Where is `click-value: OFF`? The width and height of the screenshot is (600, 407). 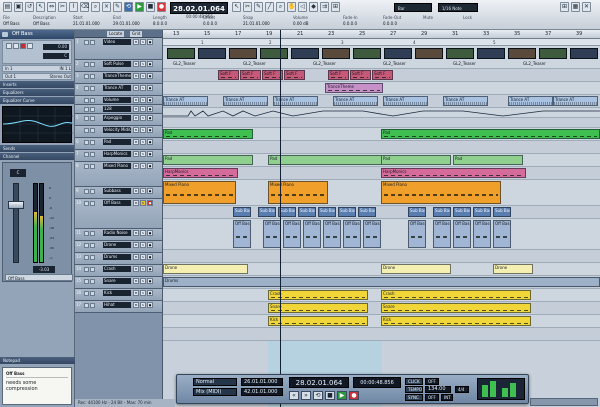
click-value: OFF is located at coordinates (432, 381).